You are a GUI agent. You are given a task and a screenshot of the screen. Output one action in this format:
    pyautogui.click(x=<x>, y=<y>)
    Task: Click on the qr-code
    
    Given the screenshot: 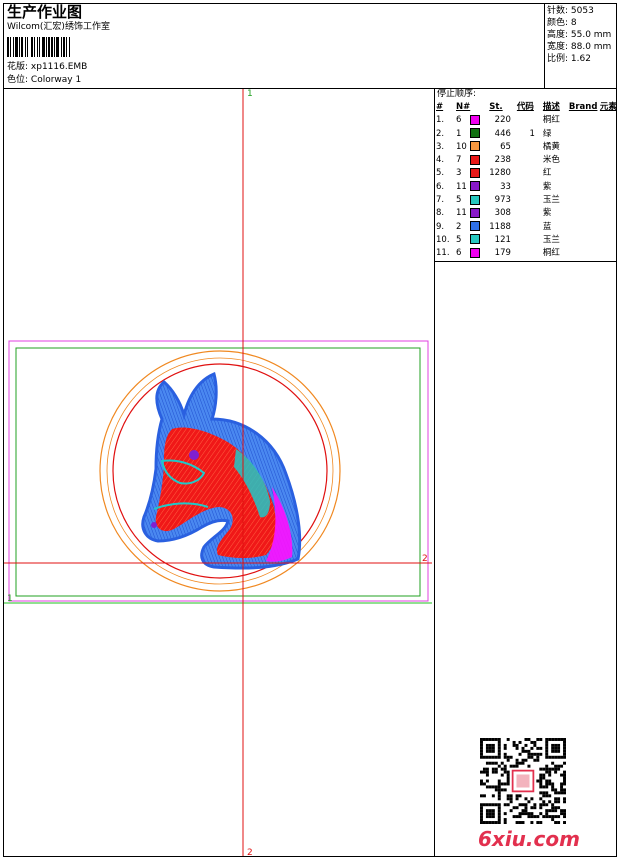 What is the action you would take?
    pyautogui.click(x=523, y=781)
    